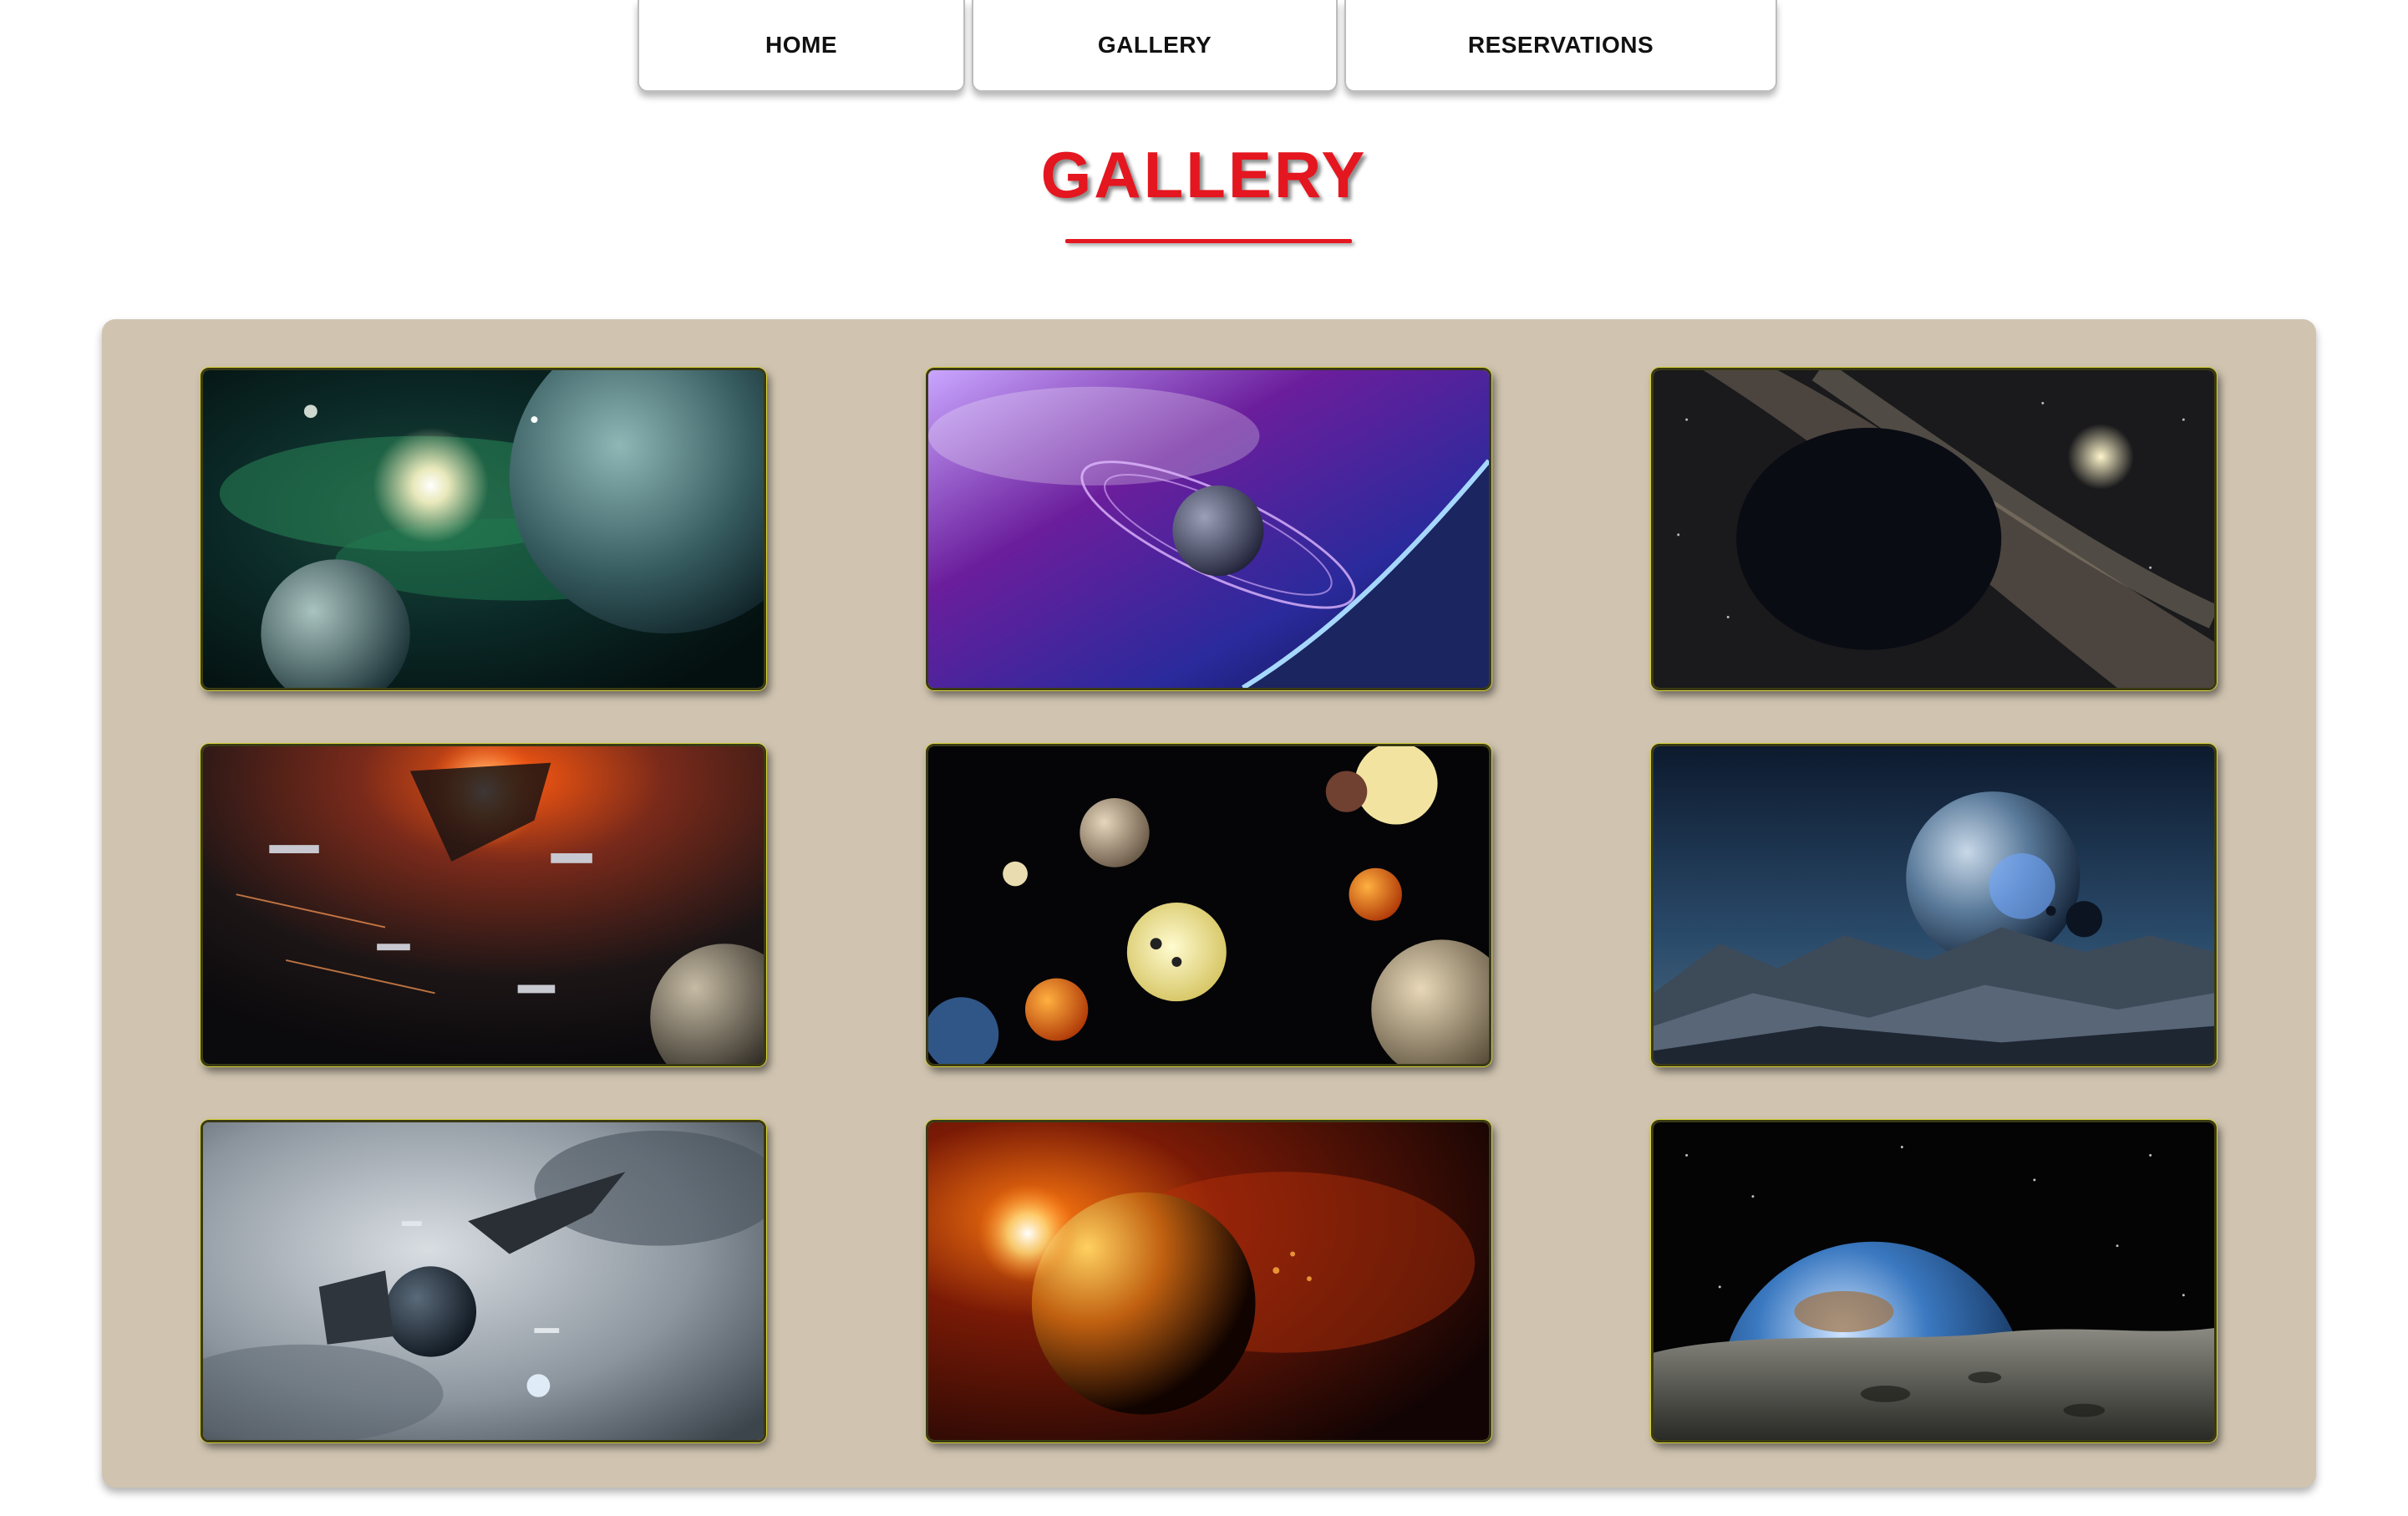 This screenshot has width=2408, height=1516. What do you see at coordinates (801, 46) in the screenshot?
I see `nav-home-button: HOME` at bounding box center [801, 46].